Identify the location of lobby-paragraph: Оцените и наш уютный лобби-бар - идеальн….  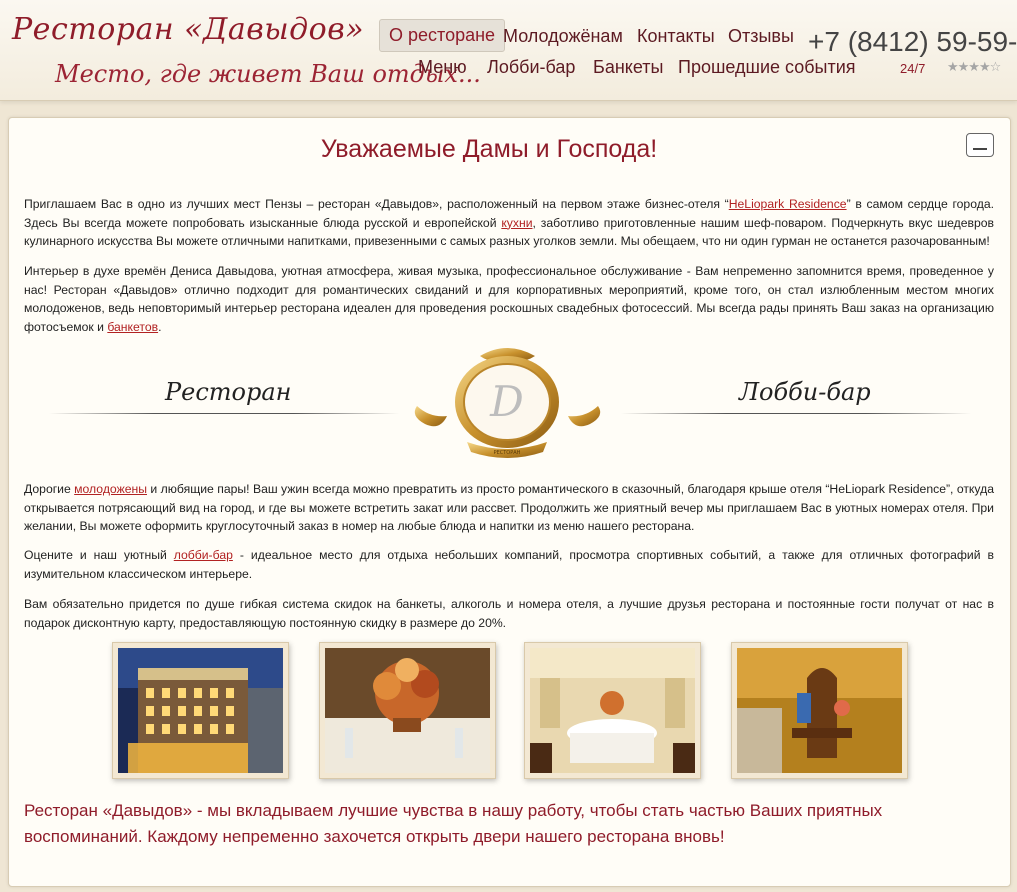
(509, 564).